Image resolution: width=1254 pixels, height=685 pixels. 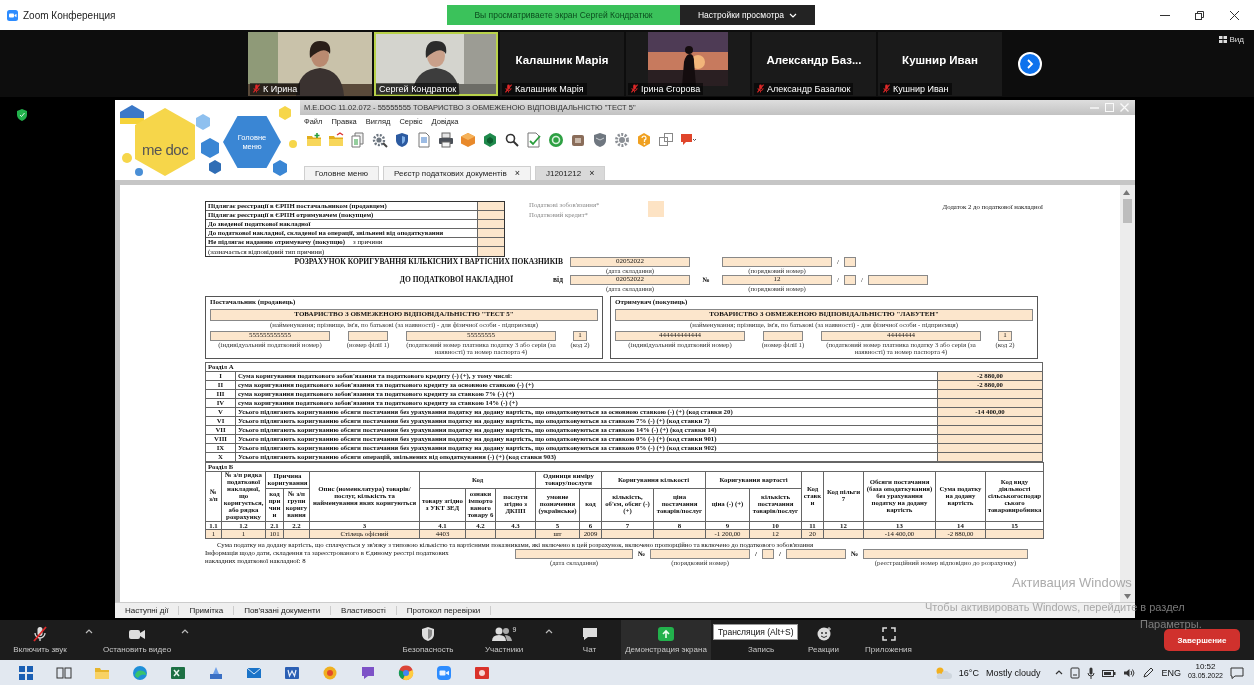 What do you see at coordinates (1013, 672) in the screenshot?
I see `weather-text: Mostly cloudy` at bounding box center [1013, 672].